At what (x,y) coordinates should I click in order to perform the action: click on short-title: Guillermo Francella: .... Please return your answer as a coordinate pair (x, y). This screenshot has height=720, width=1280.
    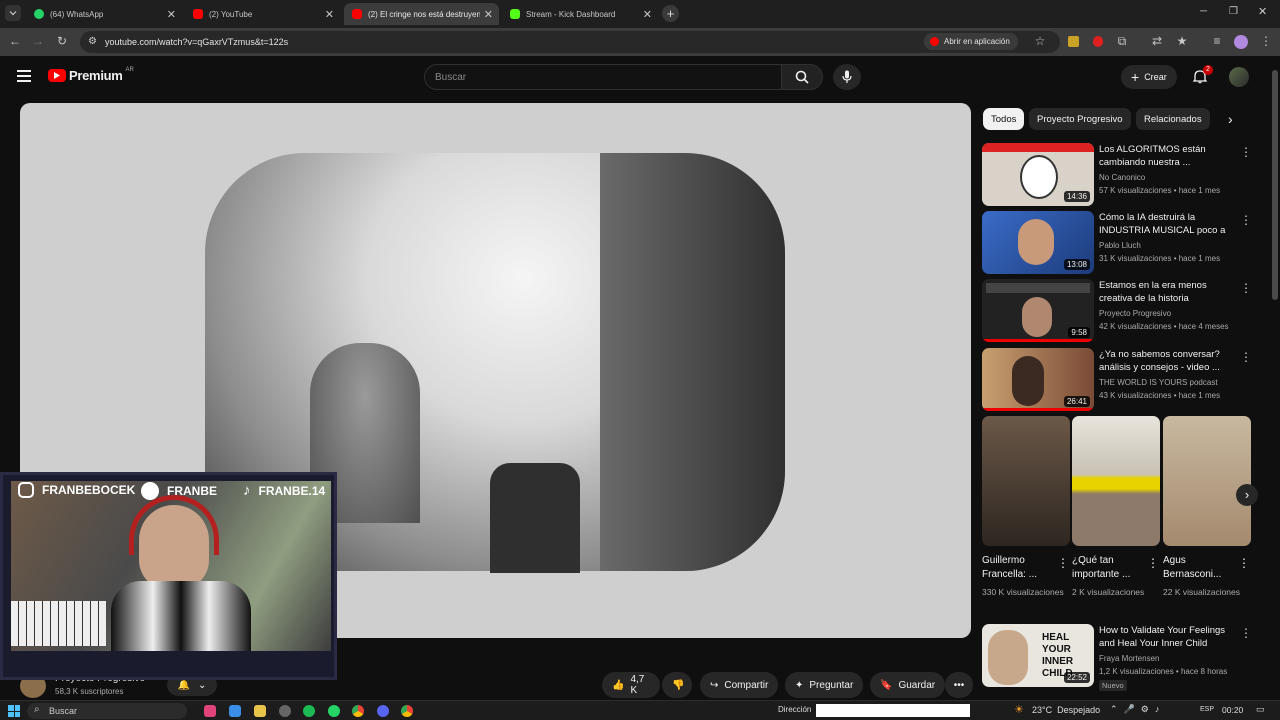
    Looking at the image, I should click on (1018, 568).